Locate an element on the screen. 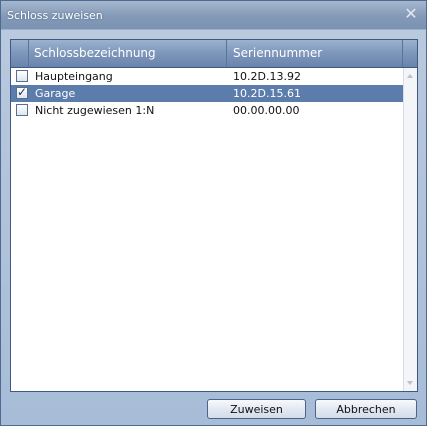  assign-button: Zuweisen is located at coordinates (256, 409).